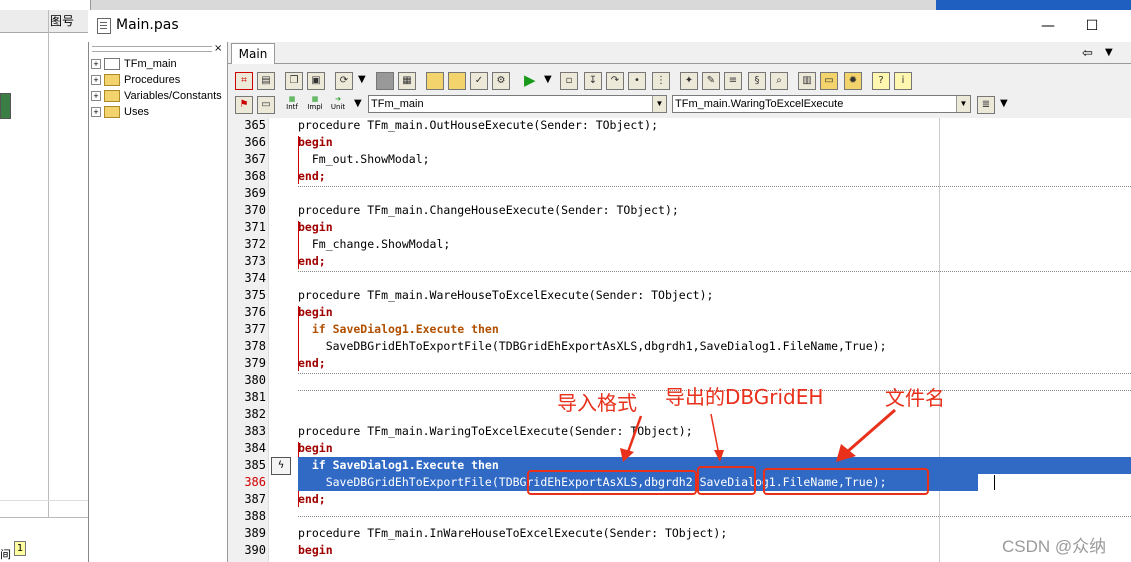 Image resolution: width=1131 pixels, height=562 pixels. Describe the element at coordinates (627, 455) in the screenshot. I see `arrow-format-head` at that location.